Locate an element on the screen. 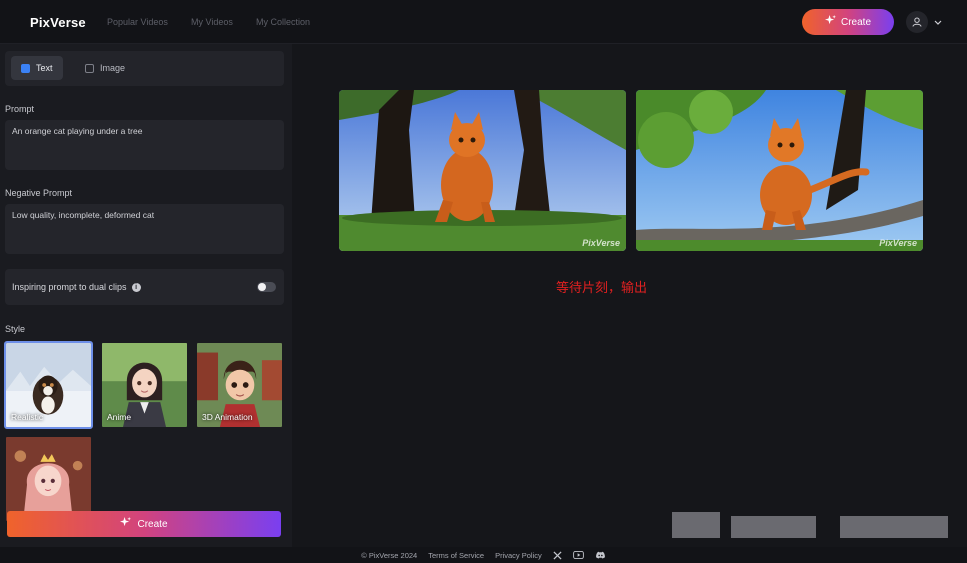 This screenshot has width=967, height=563. logo: PixVerse is located at coordinates (58, 22).